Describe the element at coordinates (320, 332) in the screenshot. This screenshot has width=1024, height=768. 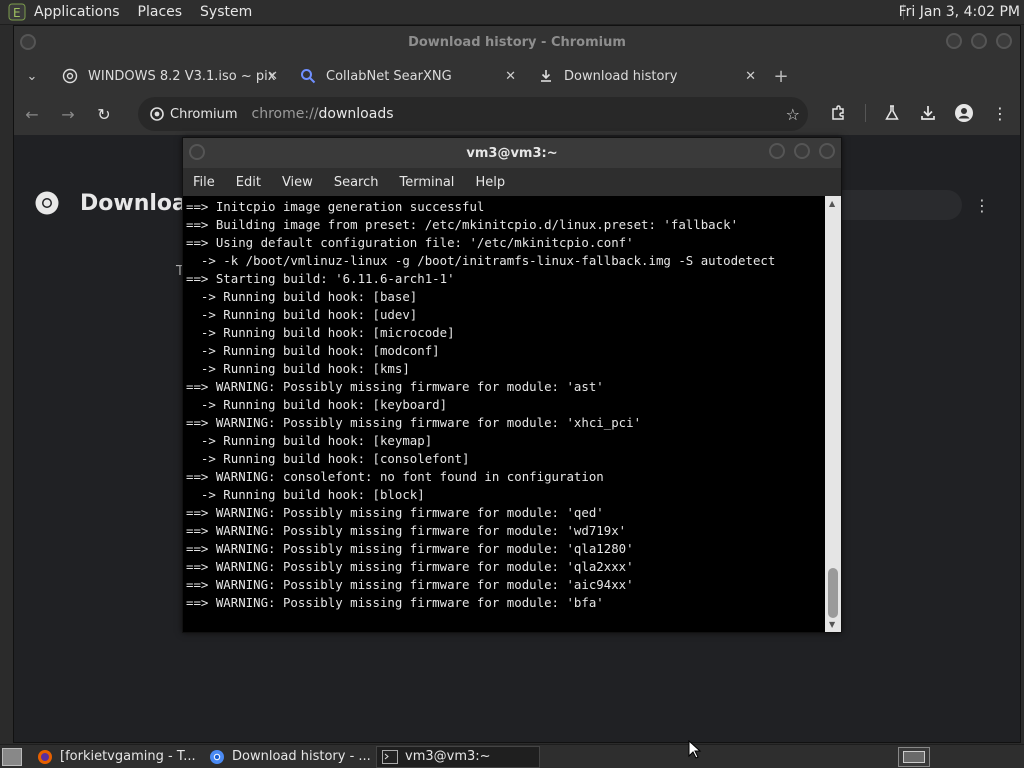
I see `terminal-line: -> Running build hook: [microcode]` at that location.